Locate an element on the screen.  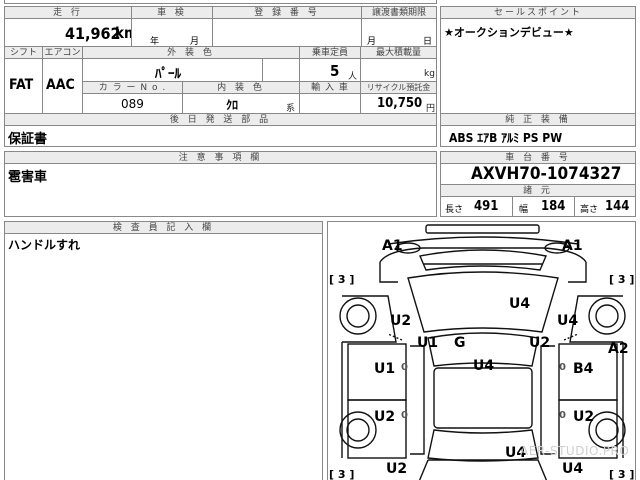
mark-u2-pillar: U2 is located at coordinates (540, 343).